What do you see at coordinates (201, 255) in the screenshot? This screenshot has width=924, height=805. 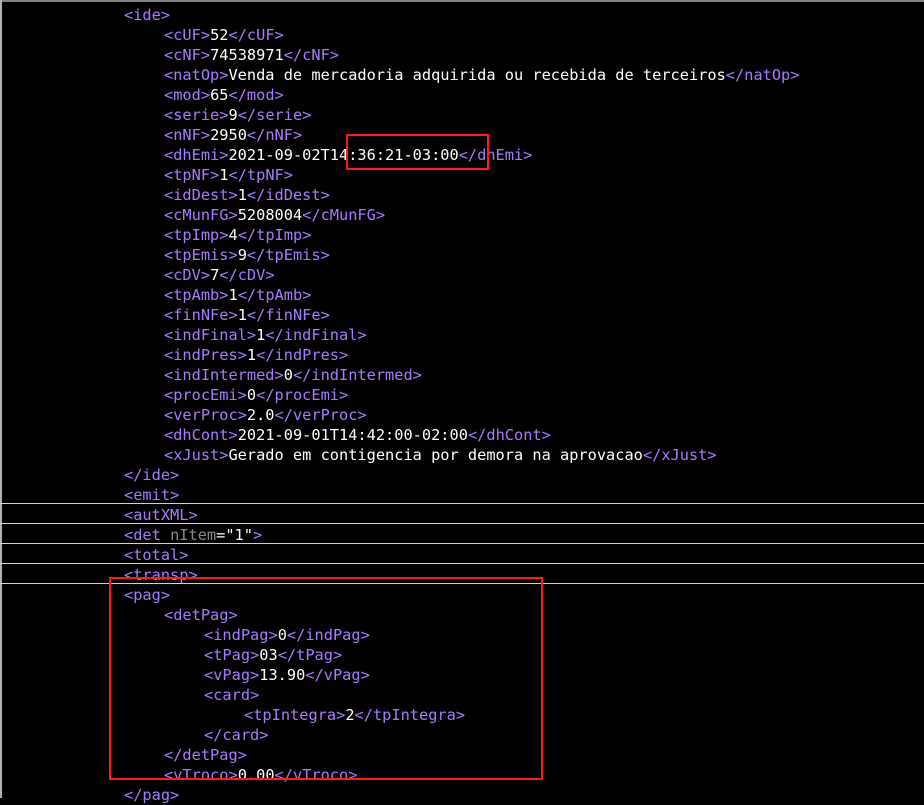 I see `xml-tag: <tpEmis>` at bounding box center [201, 255].